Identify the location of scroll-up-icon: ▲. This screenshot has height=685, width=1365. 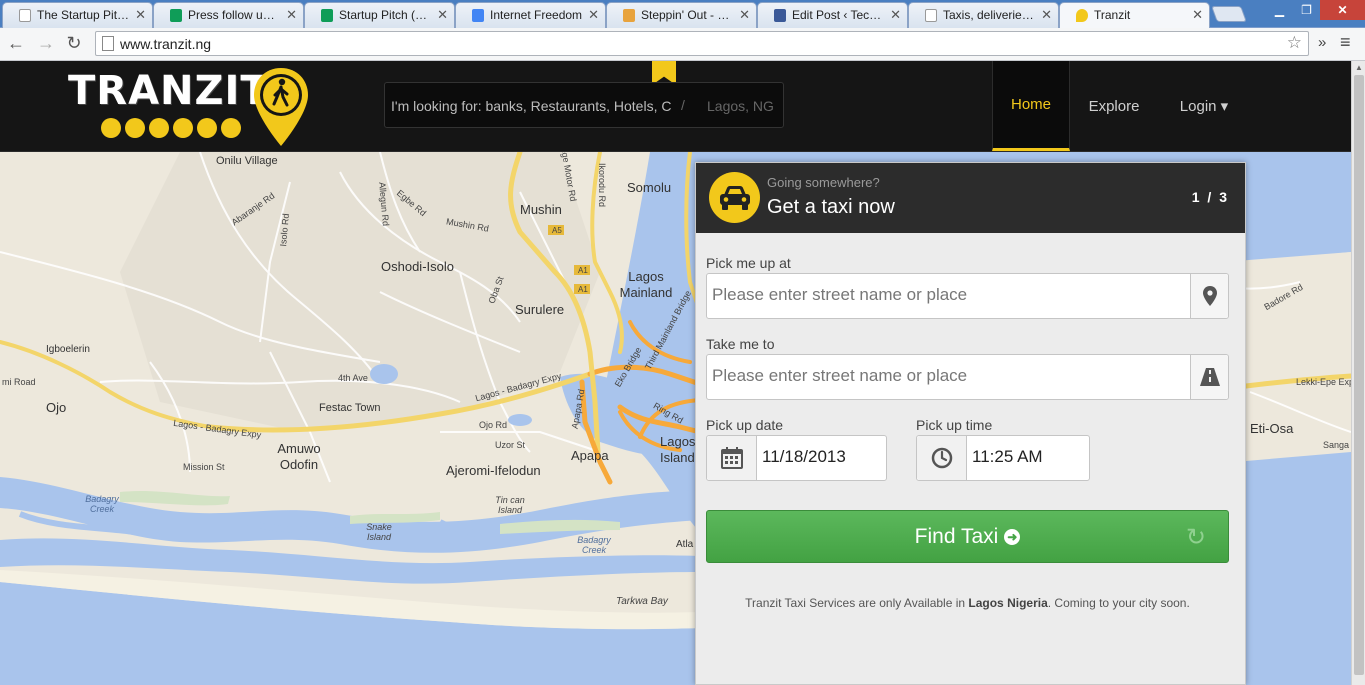
(1359, 67).